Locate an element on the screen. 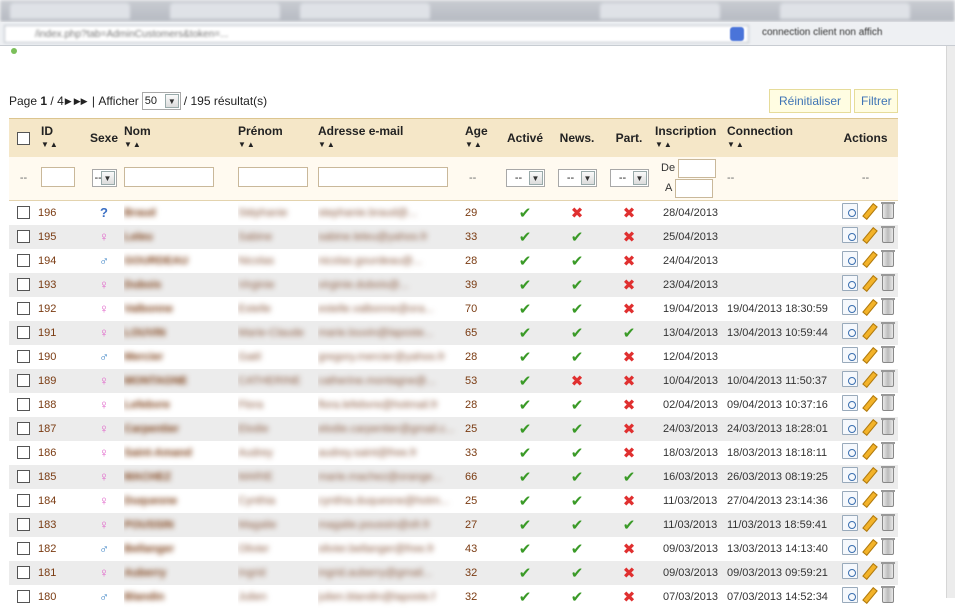 The width and height of the screenshot is (955, 609). partner-check-icon: ✔ is located at coordinates (629, 525).